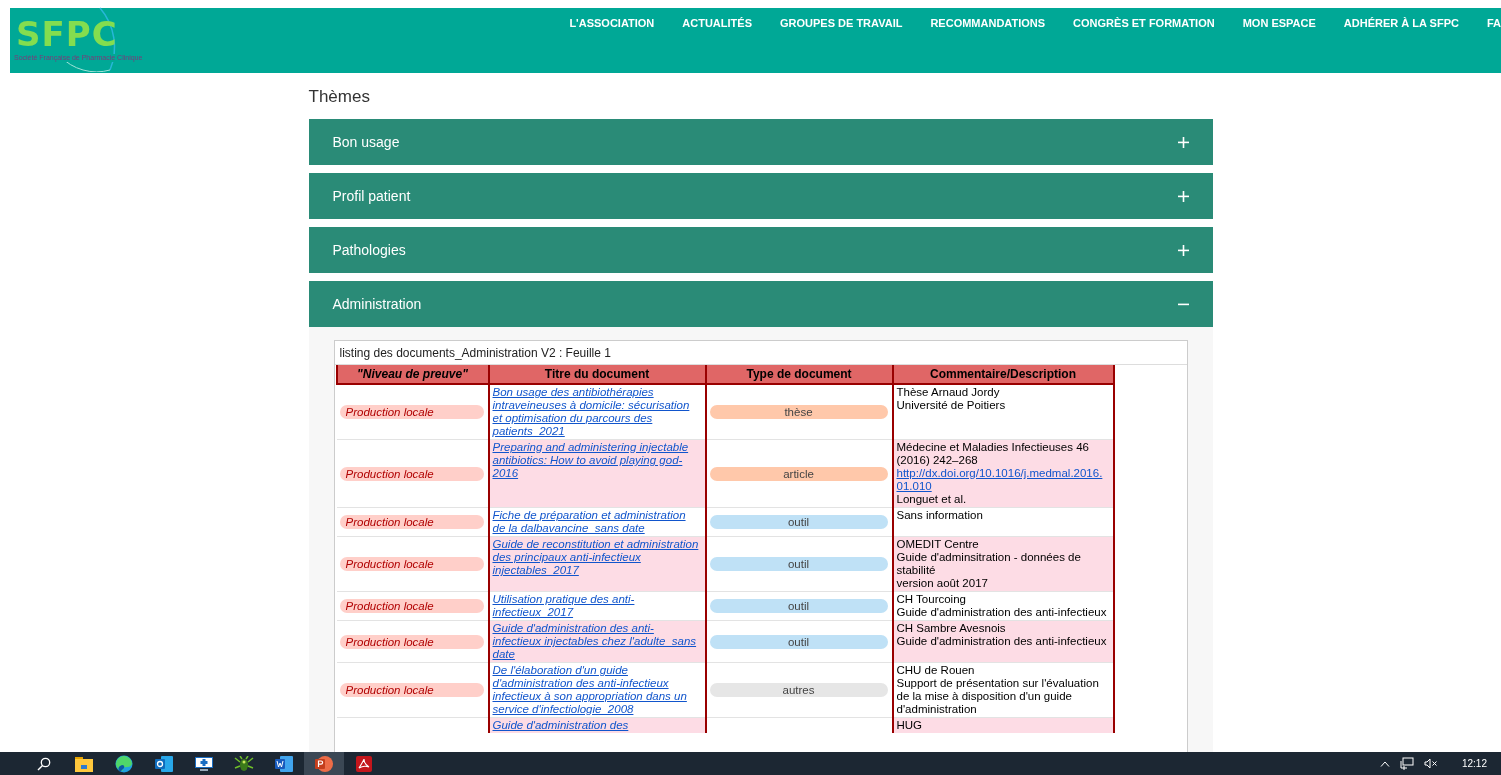 This screenshot has height=775, width=1501. What do you see at coordinates (596, 641) in the screenshot?
I see `document-link: Guide d'administration des anti-infectieux injectables chez l'adulte_sans date` at bounding box center [596, 641].